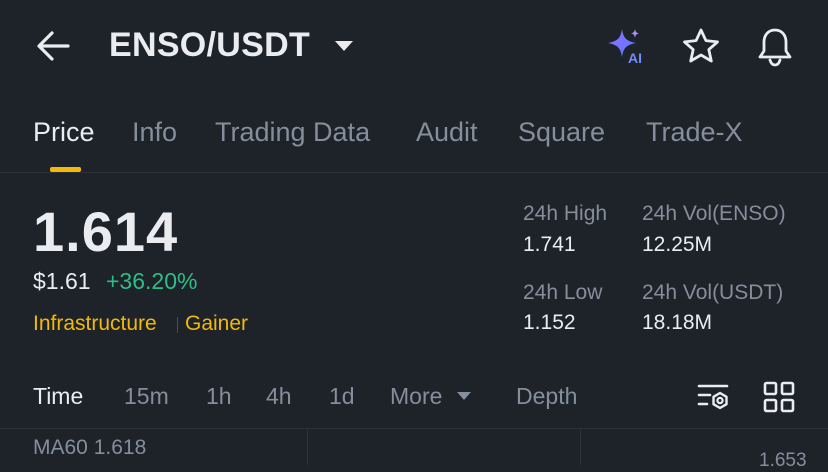 The height and width of the screenshot is (472, 828). What do you see at coordinates (549, 244) in the screenshot?
I see `stat-high-value: 1.741` at bounding box center [549, 244].